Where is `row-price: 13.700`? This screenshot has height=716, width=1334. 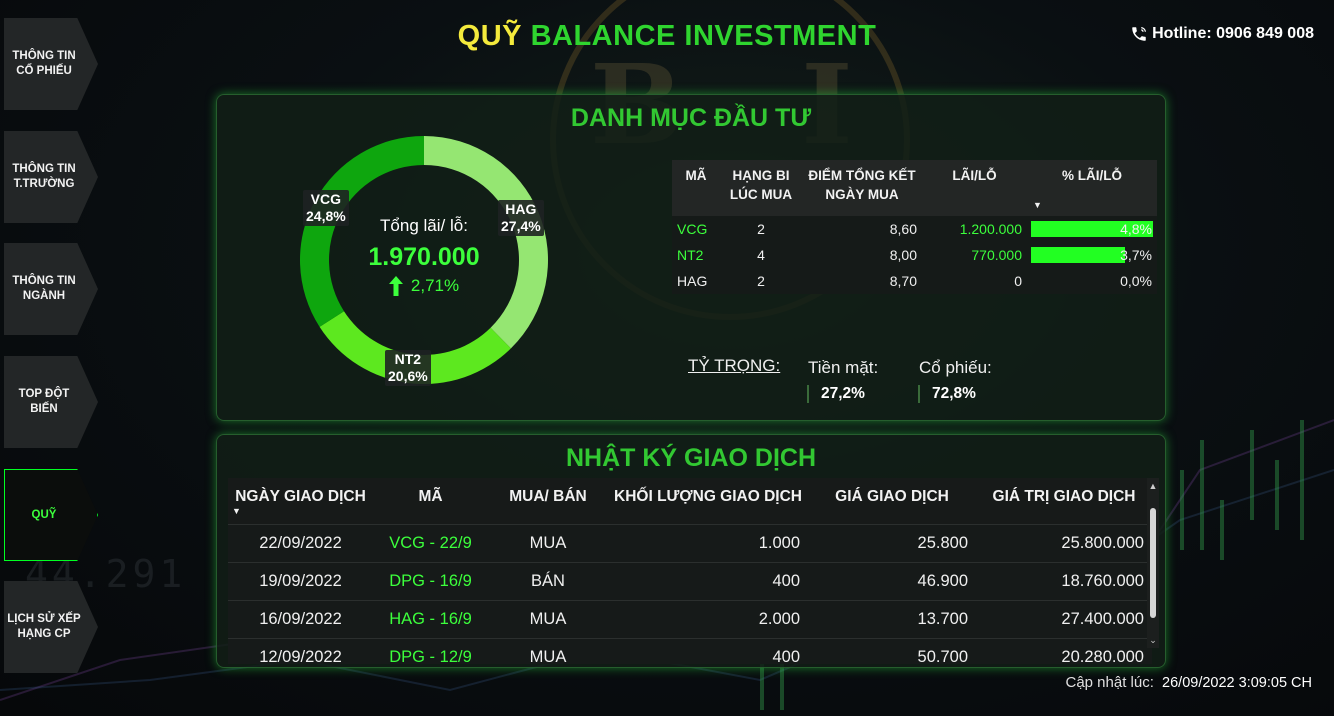 row-price: 13.700 is located at coordinates (892, 618).